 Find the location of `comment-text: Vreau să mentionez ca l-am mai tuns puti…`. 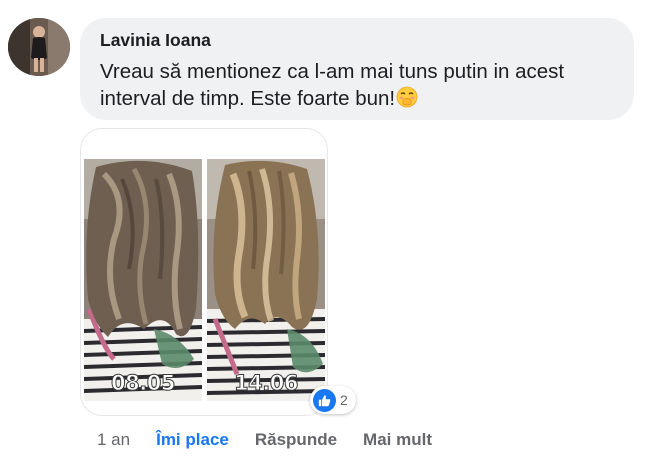

comment-text: Vreau să mentionez ca l-am mai tuns puti… is located at coordinates (365, 86).